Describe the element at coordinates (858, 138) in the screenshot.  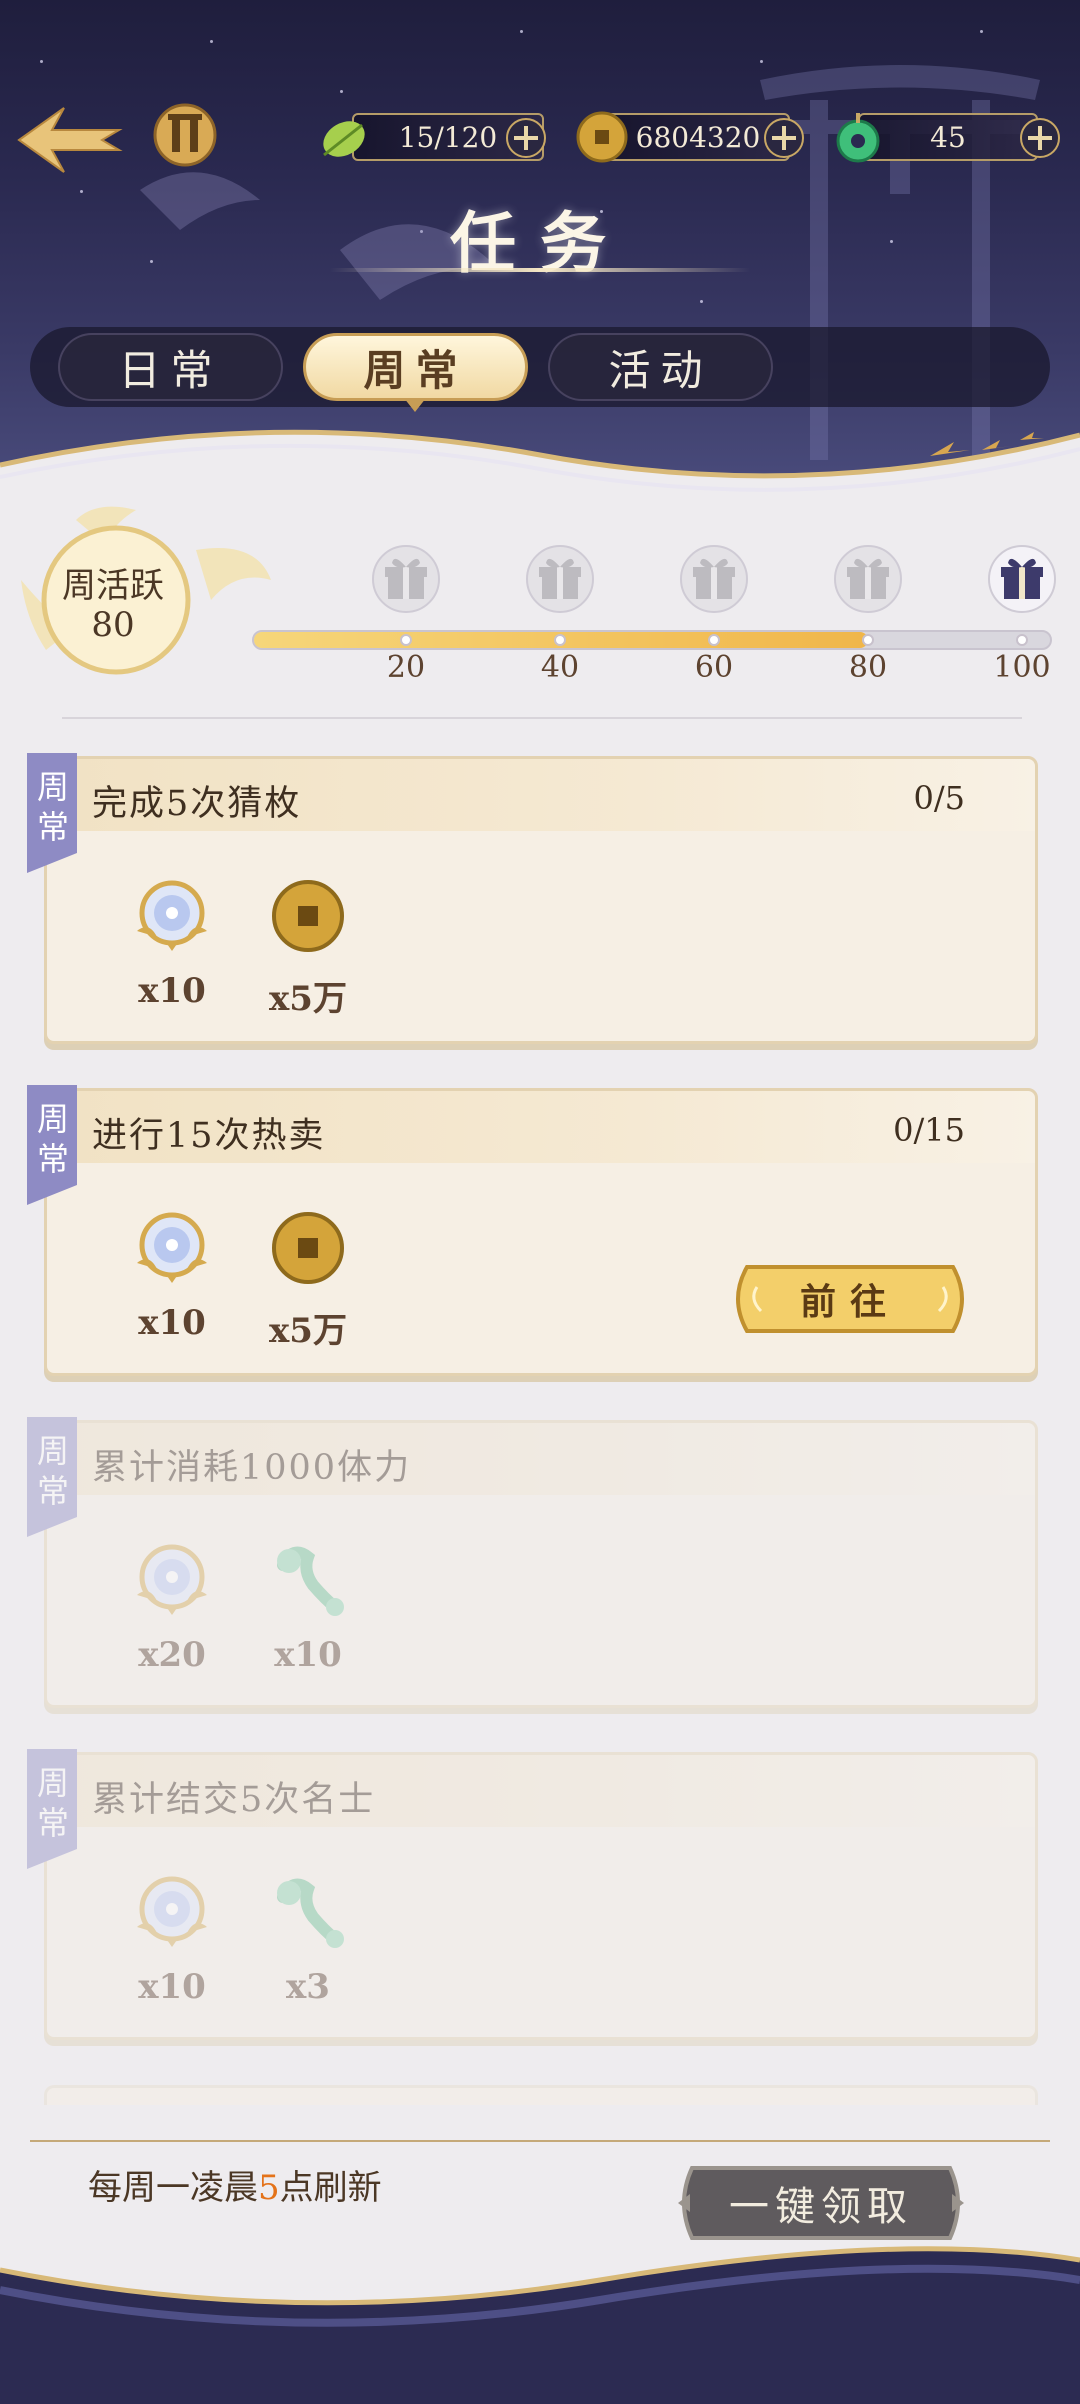
I see `jade-icon` at that location.